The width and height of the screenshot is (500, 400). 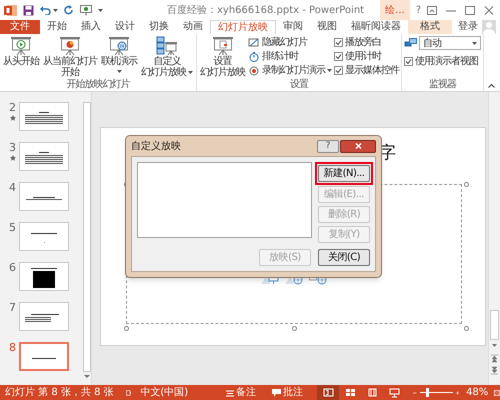 I want to click on dialog-button: 关闭(C), so click(x=344, y=257).